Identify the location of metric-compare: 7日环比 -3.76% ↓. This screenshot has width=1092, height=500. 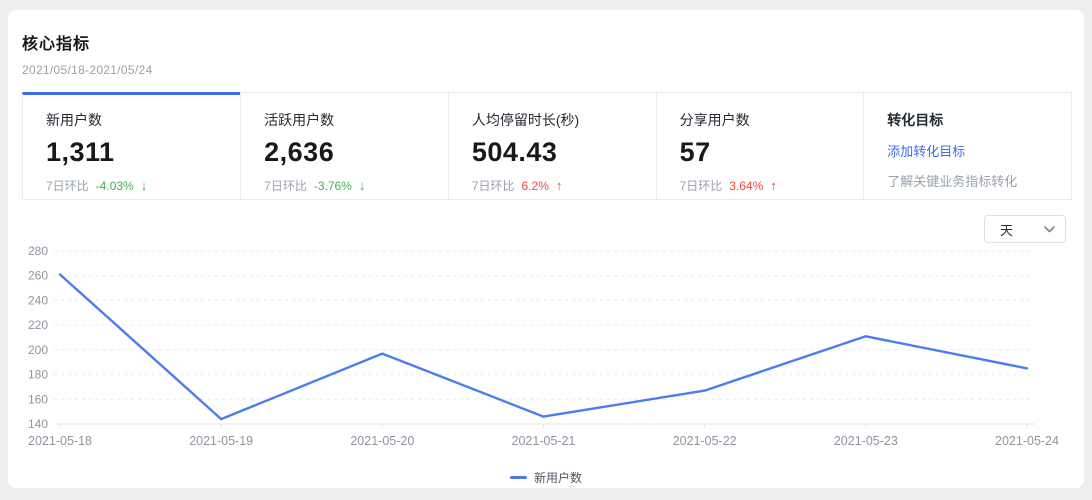
(351, 185).